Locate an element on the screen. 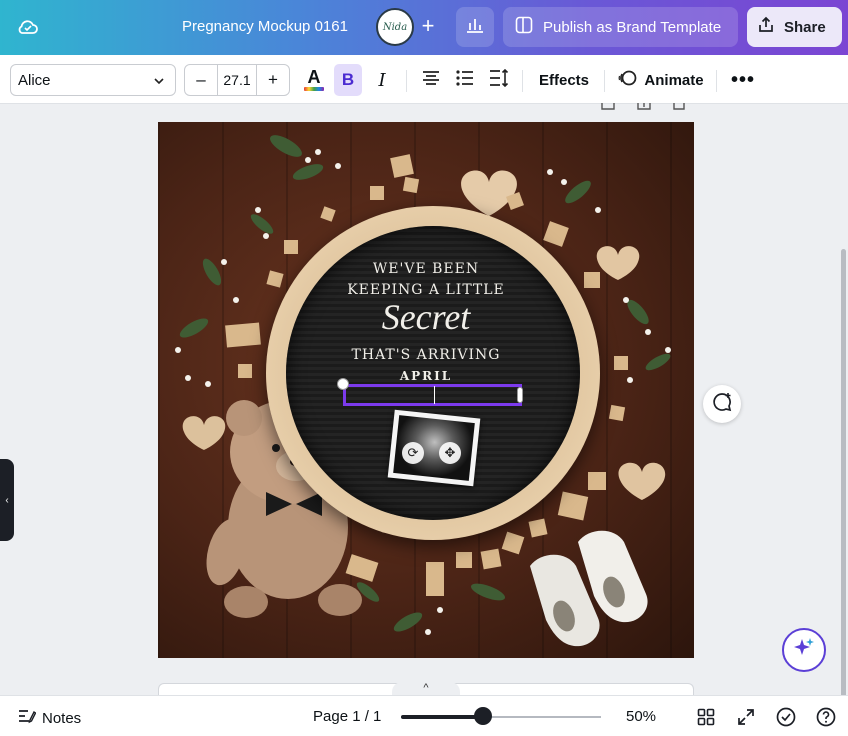  text-color-button: A is located at coordinates (314, 80).